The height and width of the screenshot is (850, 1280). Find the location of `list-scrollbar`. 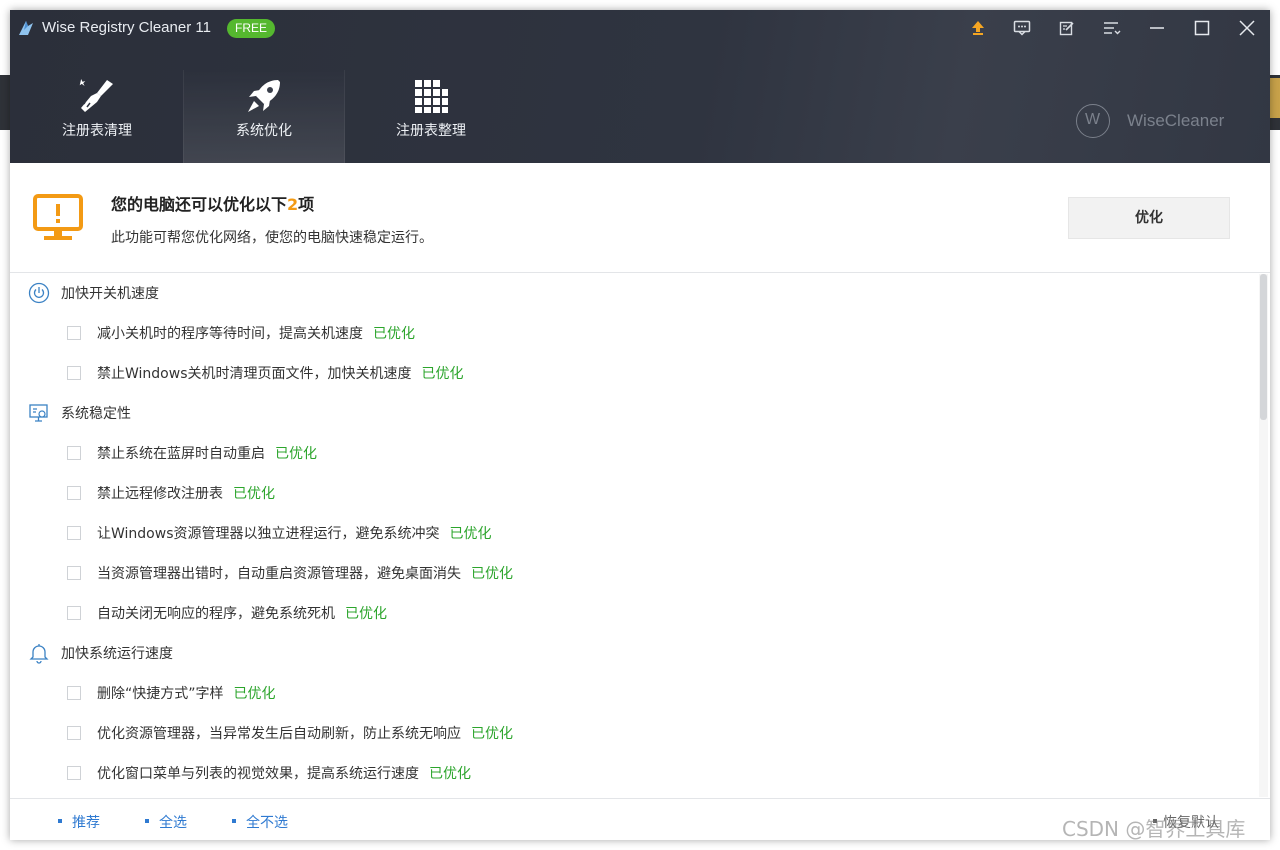

list-scrollbar is located at coordinates (1263, 535).